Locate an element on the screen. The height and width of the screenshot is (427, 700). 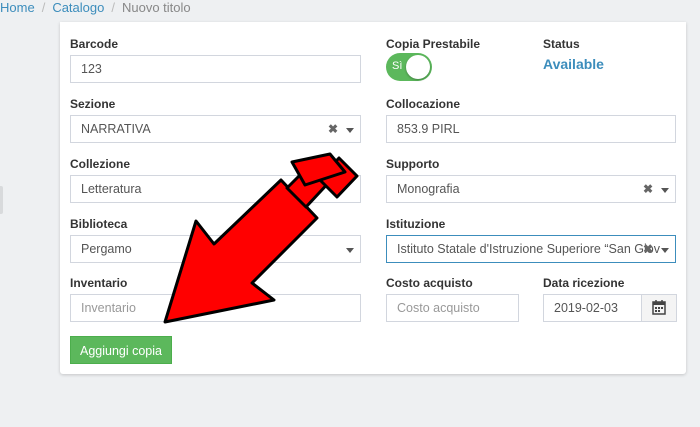
sezione-value: NARRATIVA is located at coordinates (116, 129).